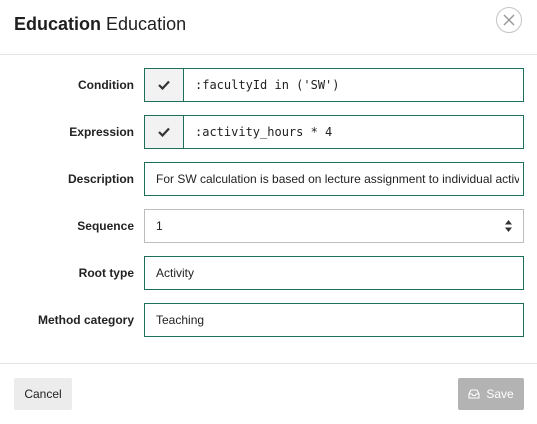 The height and width of the screenshot is (424, 537). I want to click on expression-field: :activity_hours * 4, so click(334, 132).